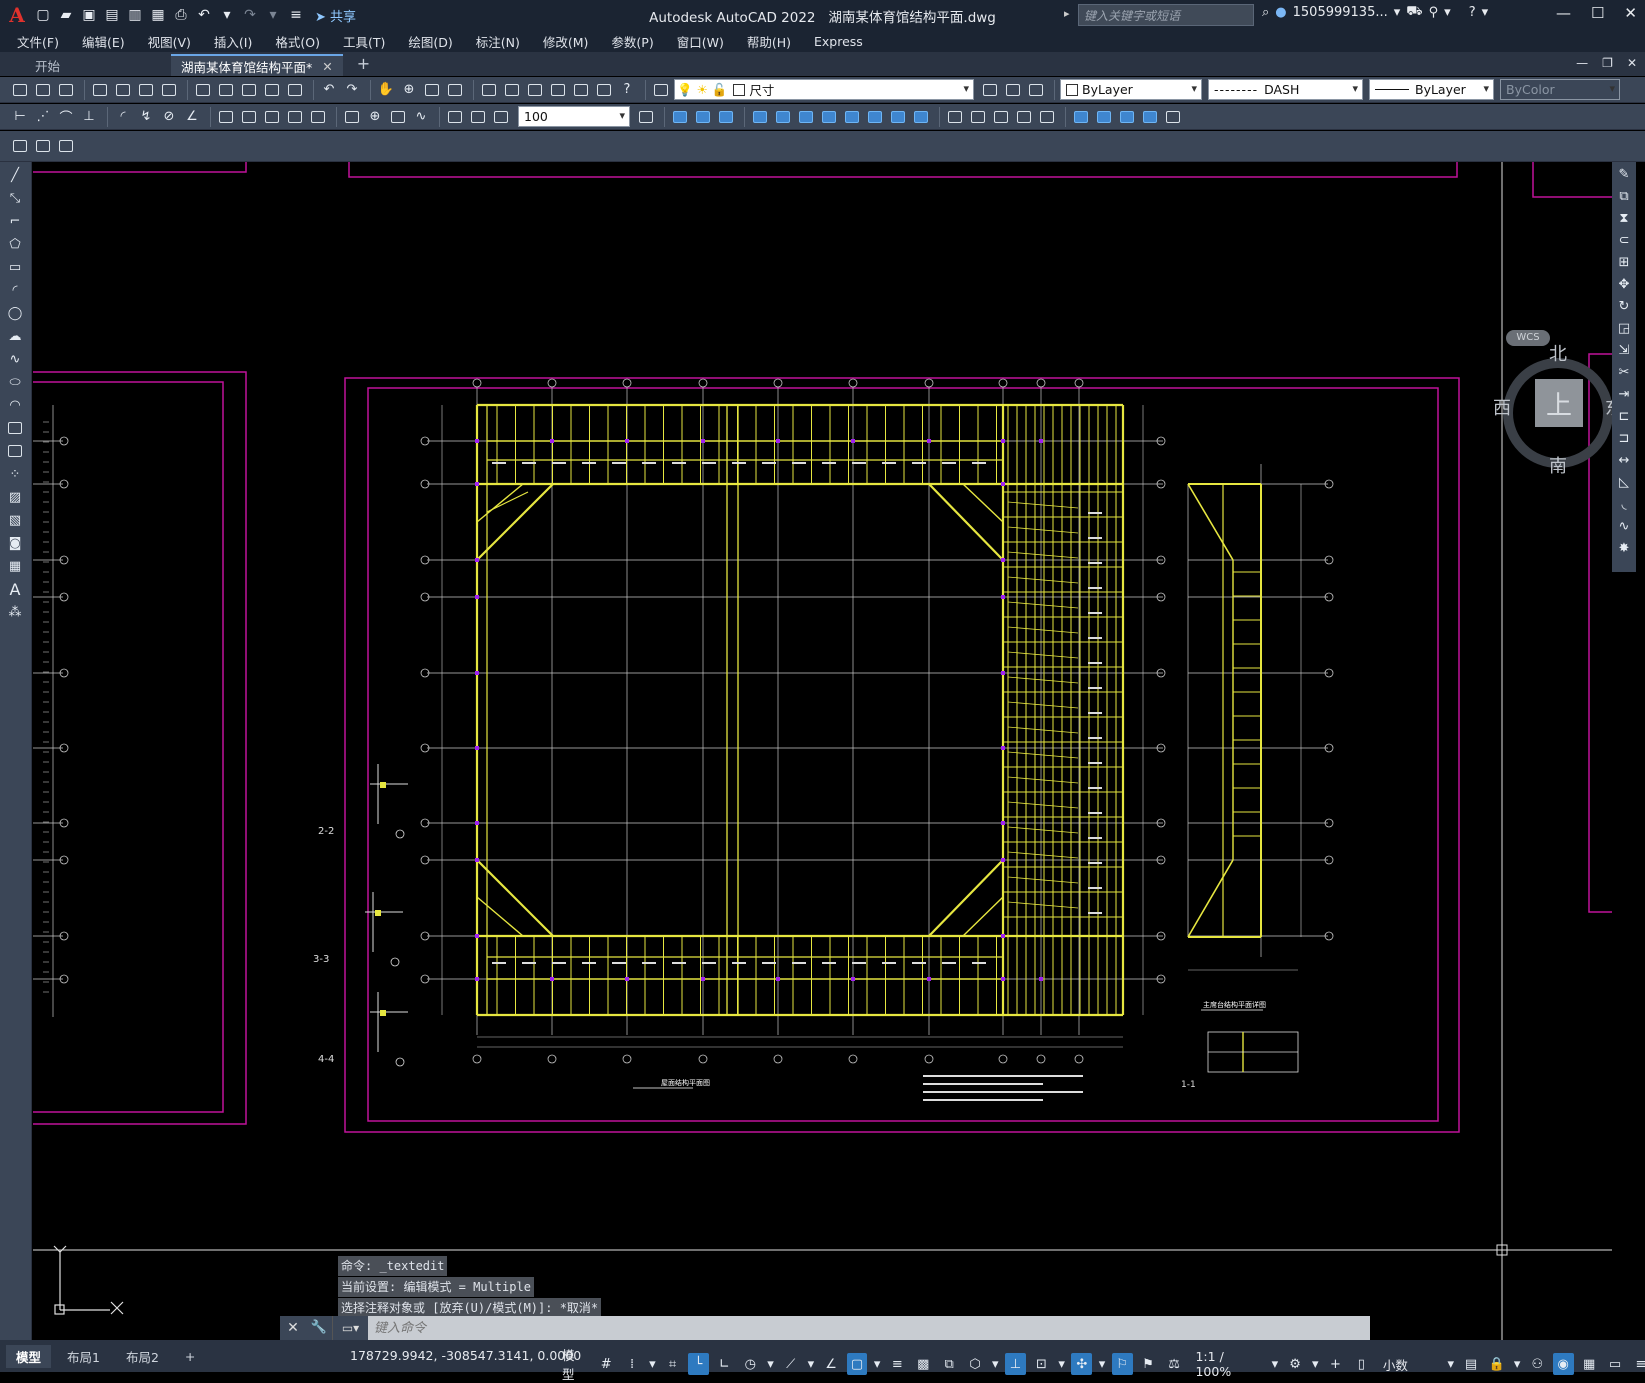 The width and height of the screenshot is (1645, 1383). I want to click on intersect-icon, so click(726, 117).